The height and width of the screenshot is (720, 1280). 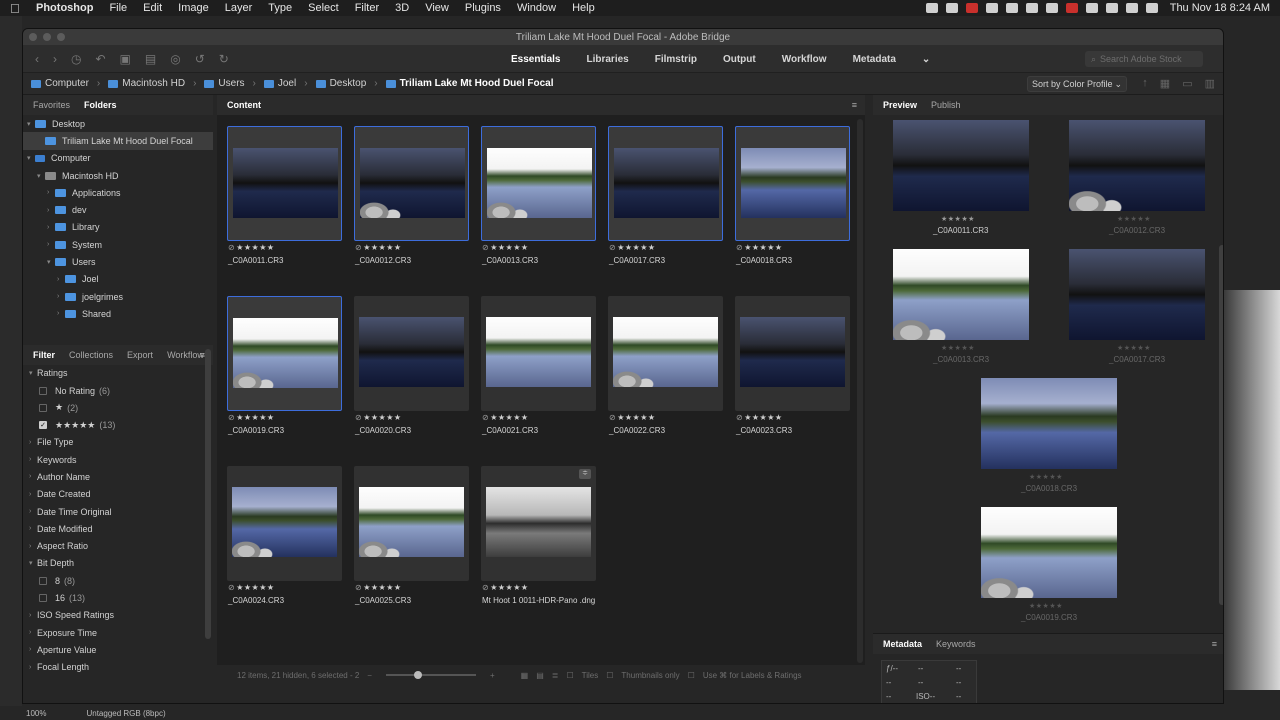 What do you see at coordinates (118, 632) in the screenshot?
I see `filter-category: › Exposure Time` at bounding box center [118, 632].